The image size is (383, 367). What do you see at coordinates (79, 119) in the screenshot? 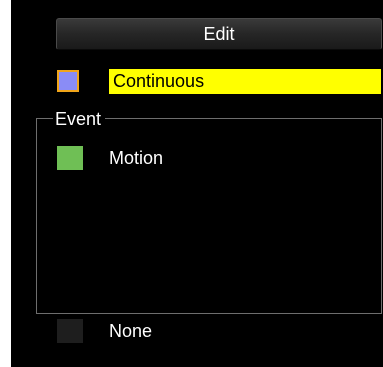
I see `event-group-title: Event` at bounding box center [79, 119].